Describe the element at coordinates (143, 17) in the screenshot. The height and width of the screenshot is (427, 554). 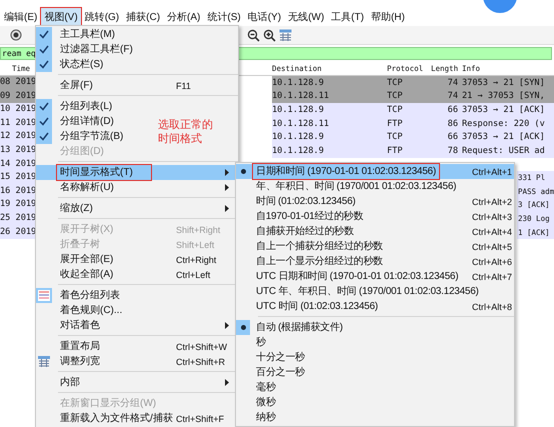
I see `menu-bar-item: 捕获(C)` at that location.